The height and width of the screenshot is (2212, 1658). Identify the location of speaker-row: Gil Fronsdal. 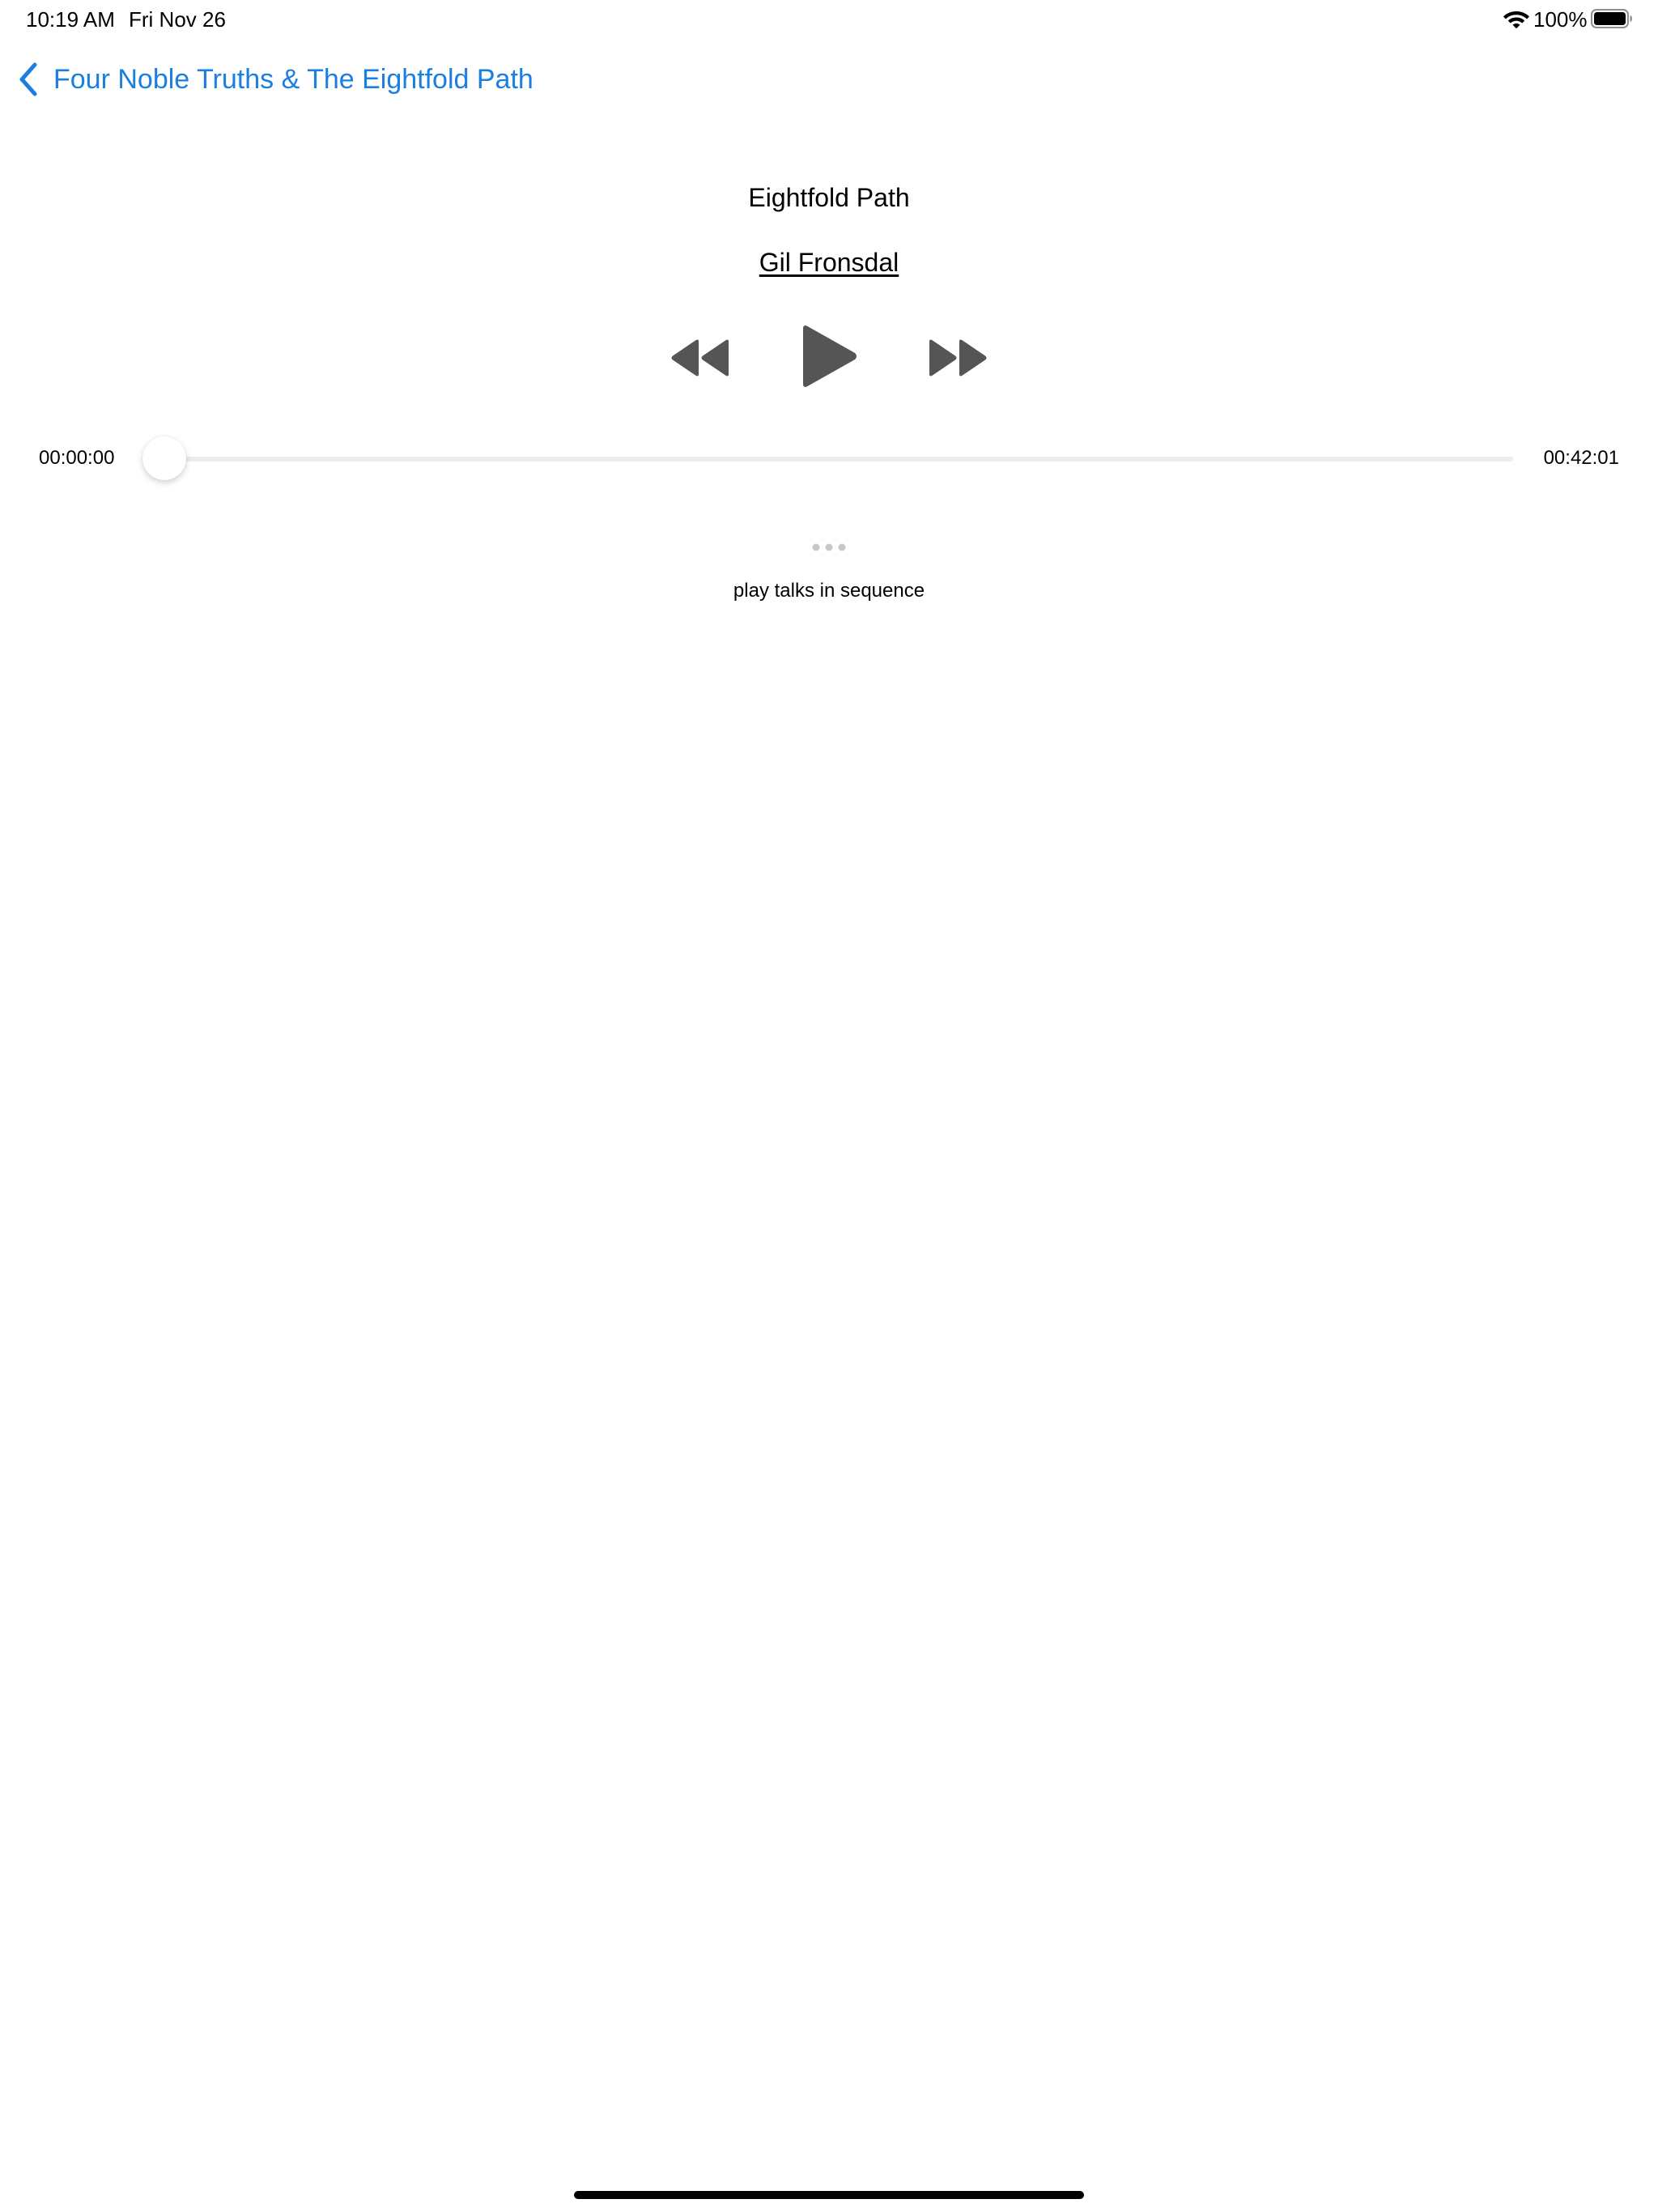
(829, 263).